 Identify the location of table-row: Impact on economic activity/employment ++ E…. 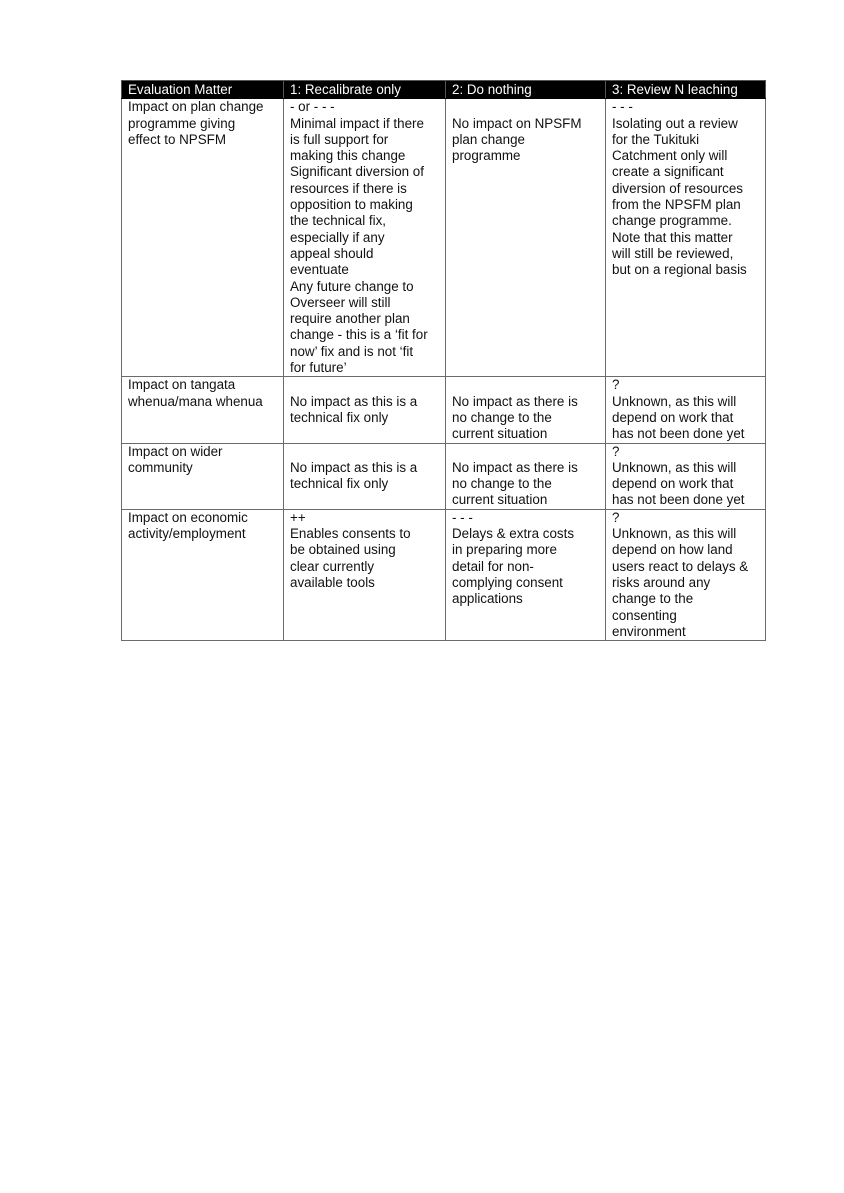
(443, 575).